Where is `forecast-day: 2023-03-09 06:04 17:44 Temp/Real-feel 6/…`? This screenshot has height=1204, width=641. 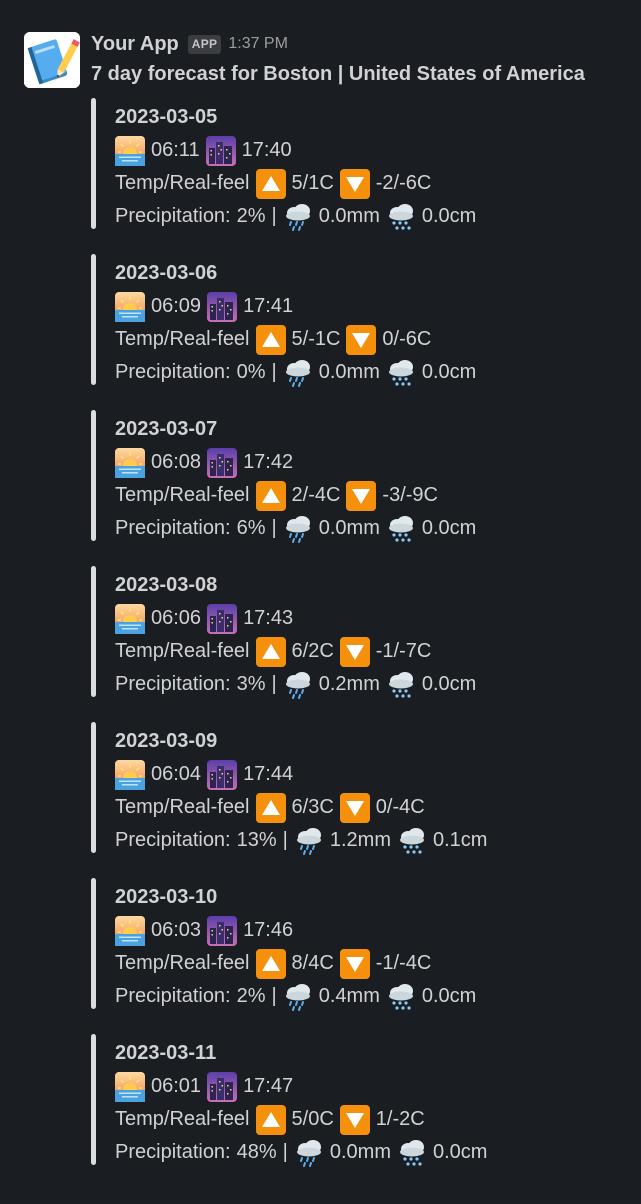 forecast-day: 2023-03-09 06:04 17:44 Temp/Real-feel 6/… is located at coordinates (361, 787).